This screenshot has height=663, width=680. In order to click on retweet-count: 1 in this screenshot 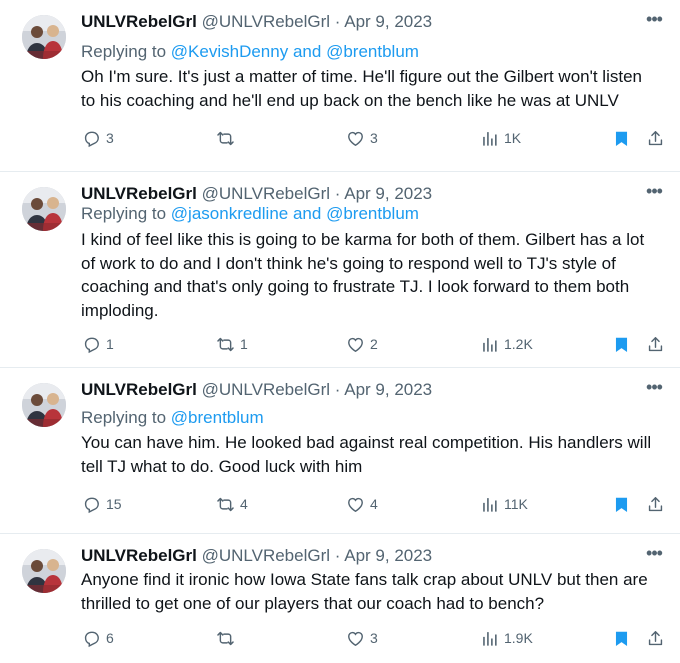, I will do `click(244, 344)`.